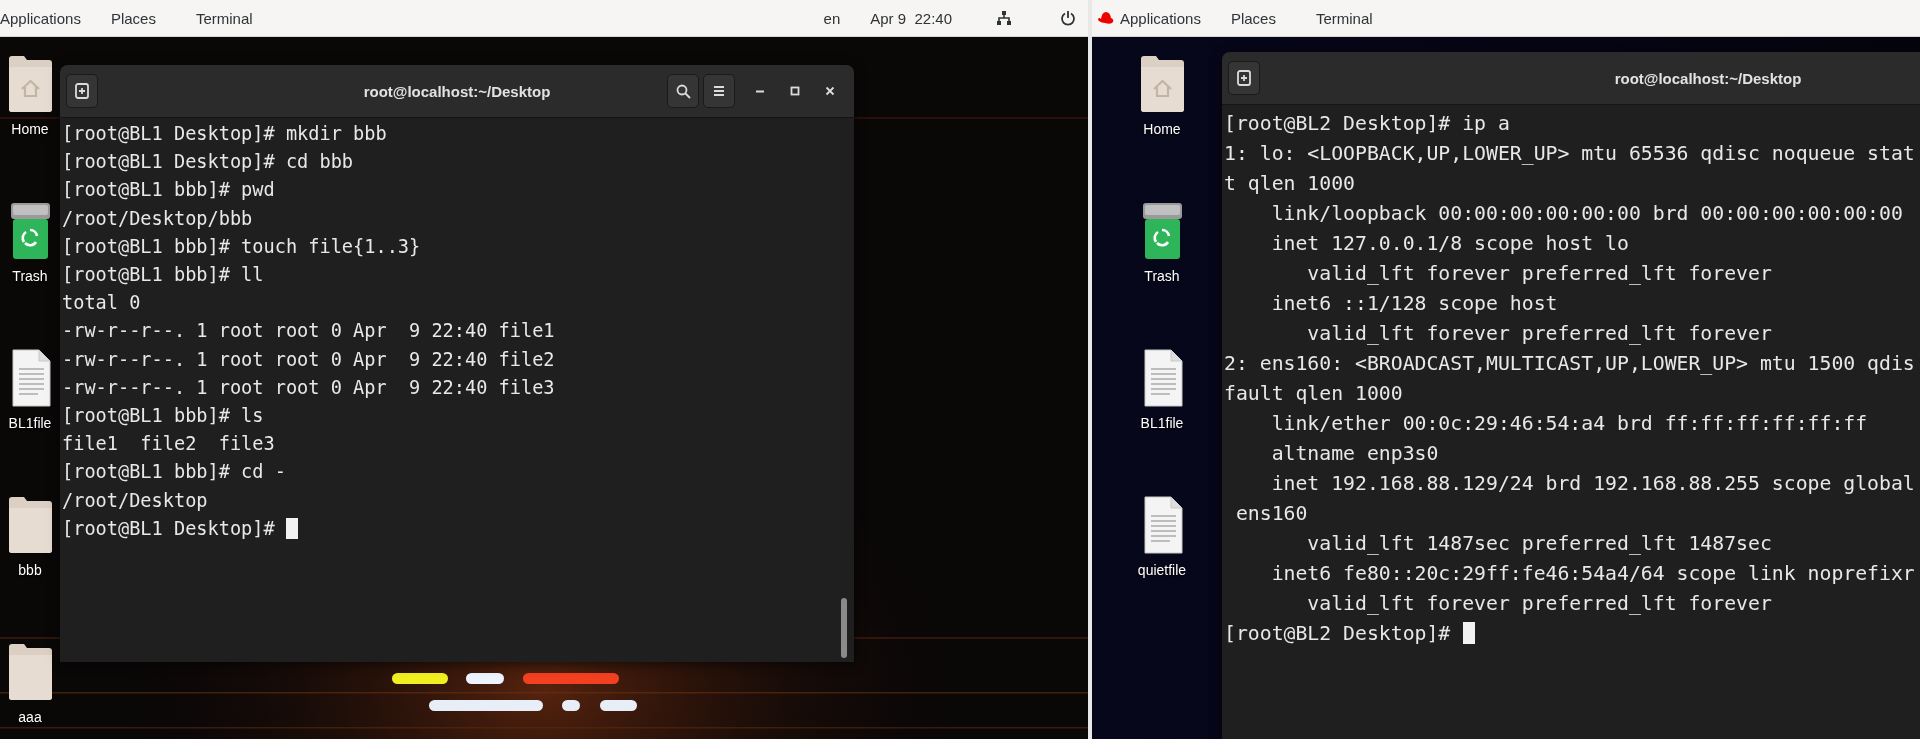 The width and height of the screenshot is (1920, 739). Describe the element at coordinates (911, 18) in the screenshot. I see `clock: Apr 9 22:40` at that location.